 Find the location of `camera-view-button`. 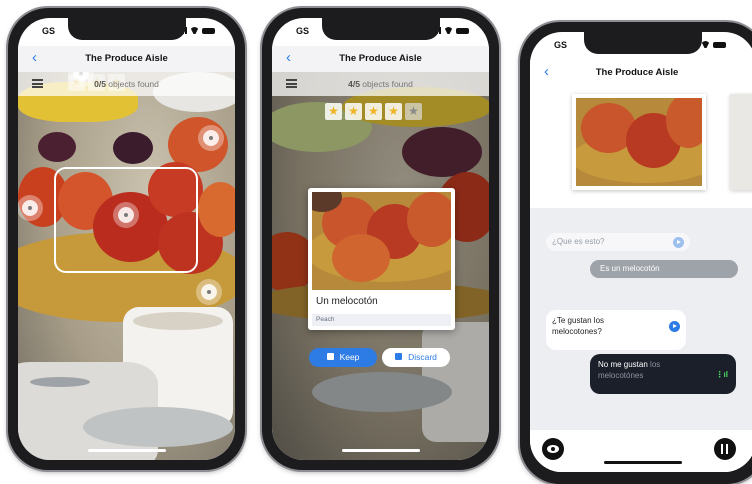

camera-view-button is located at coordinates (553, 449).